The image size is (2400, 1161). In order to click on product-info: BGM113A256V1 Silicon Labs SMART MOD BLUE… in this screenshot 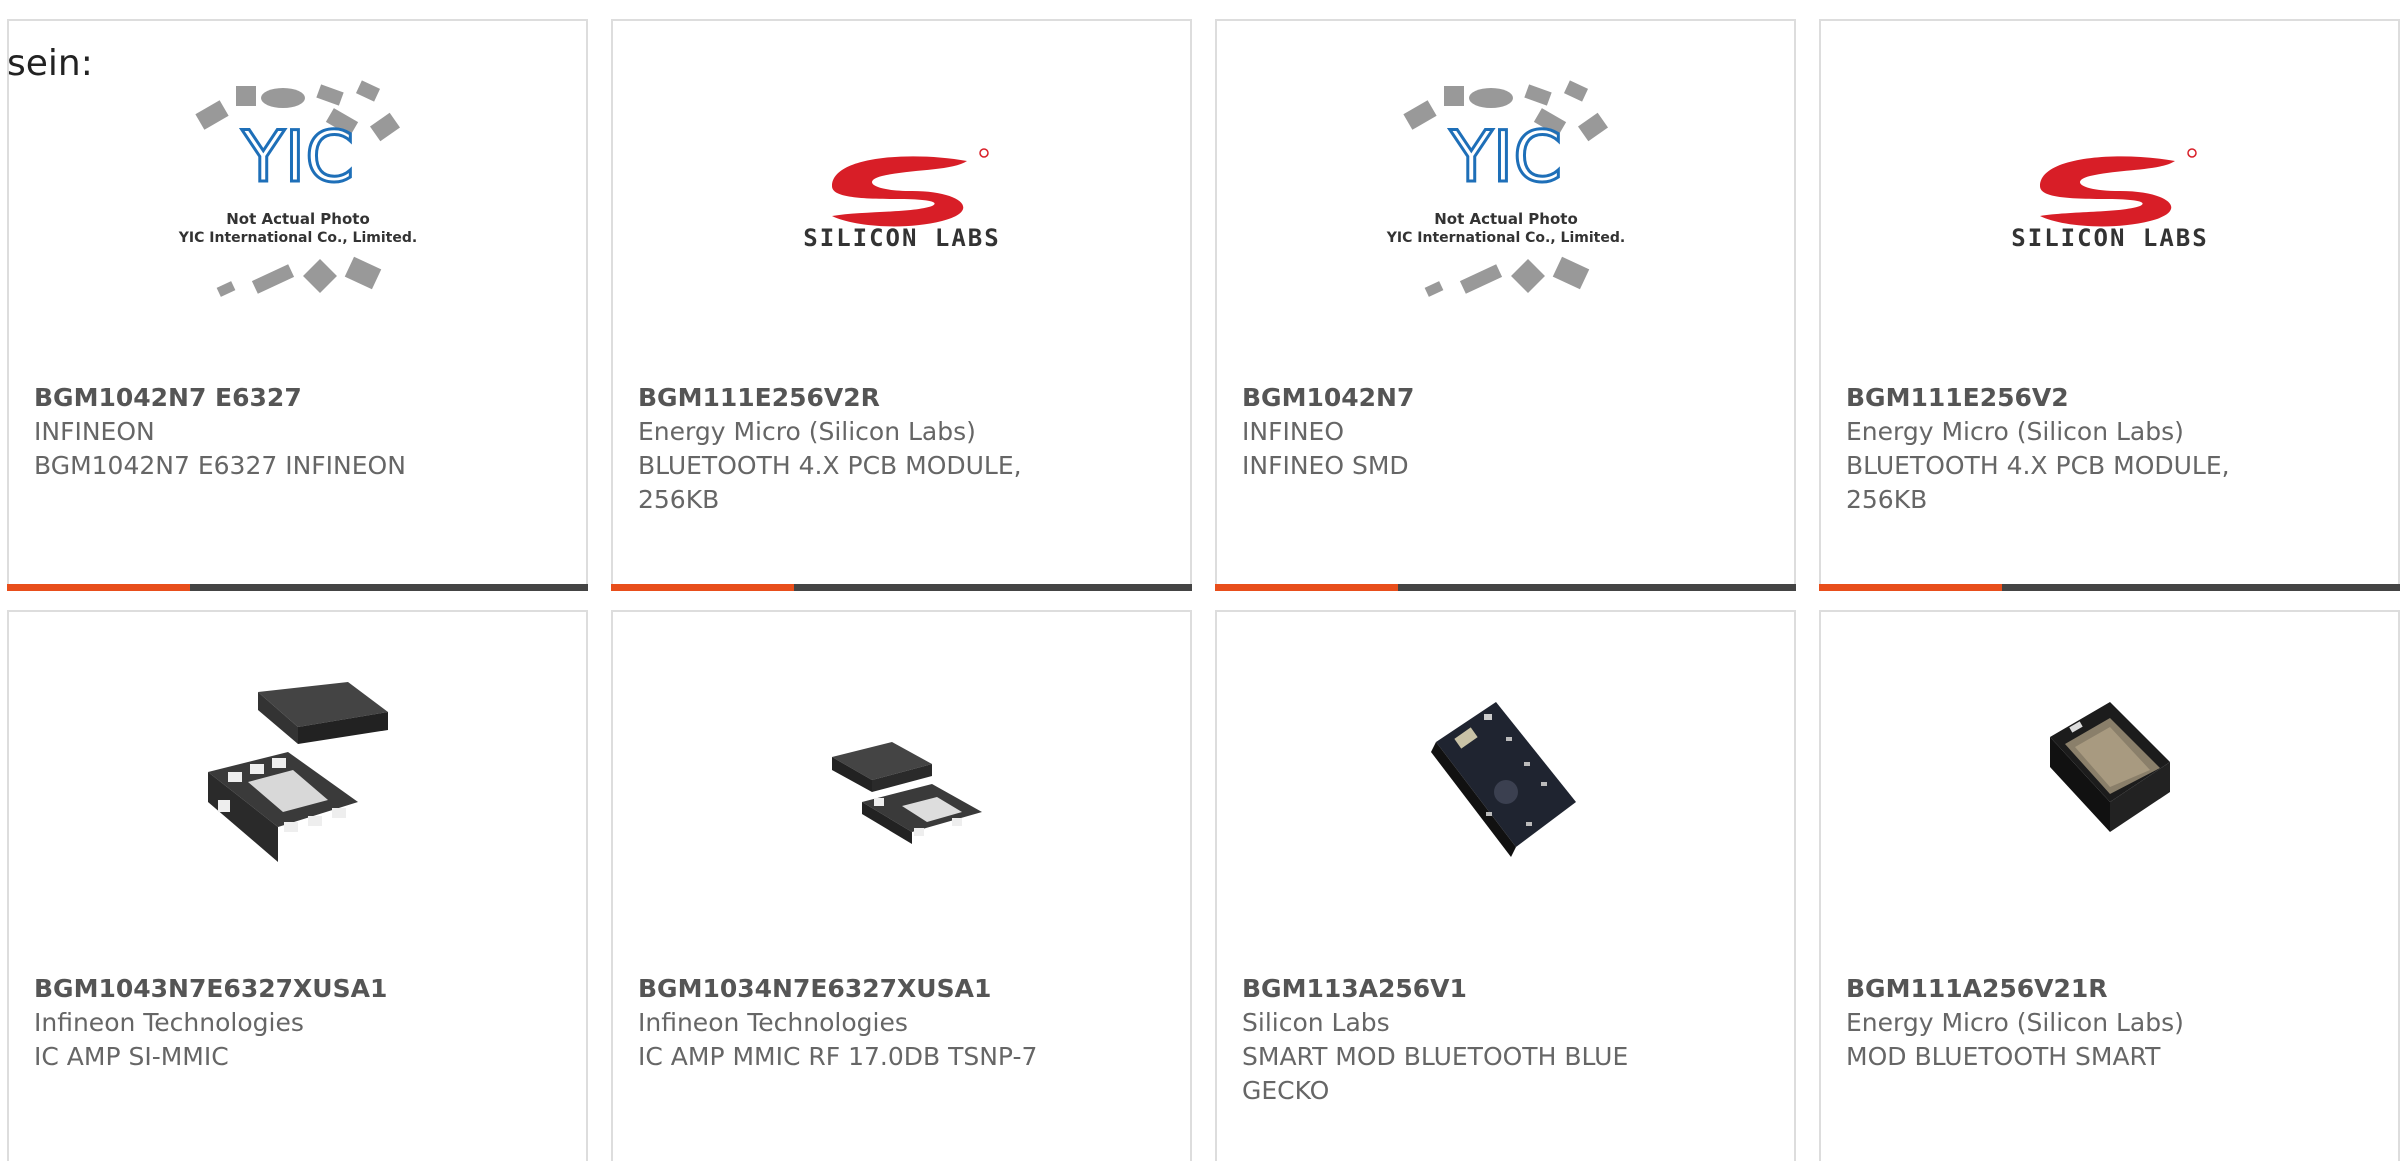, I will do `click(1448, 1040)`.